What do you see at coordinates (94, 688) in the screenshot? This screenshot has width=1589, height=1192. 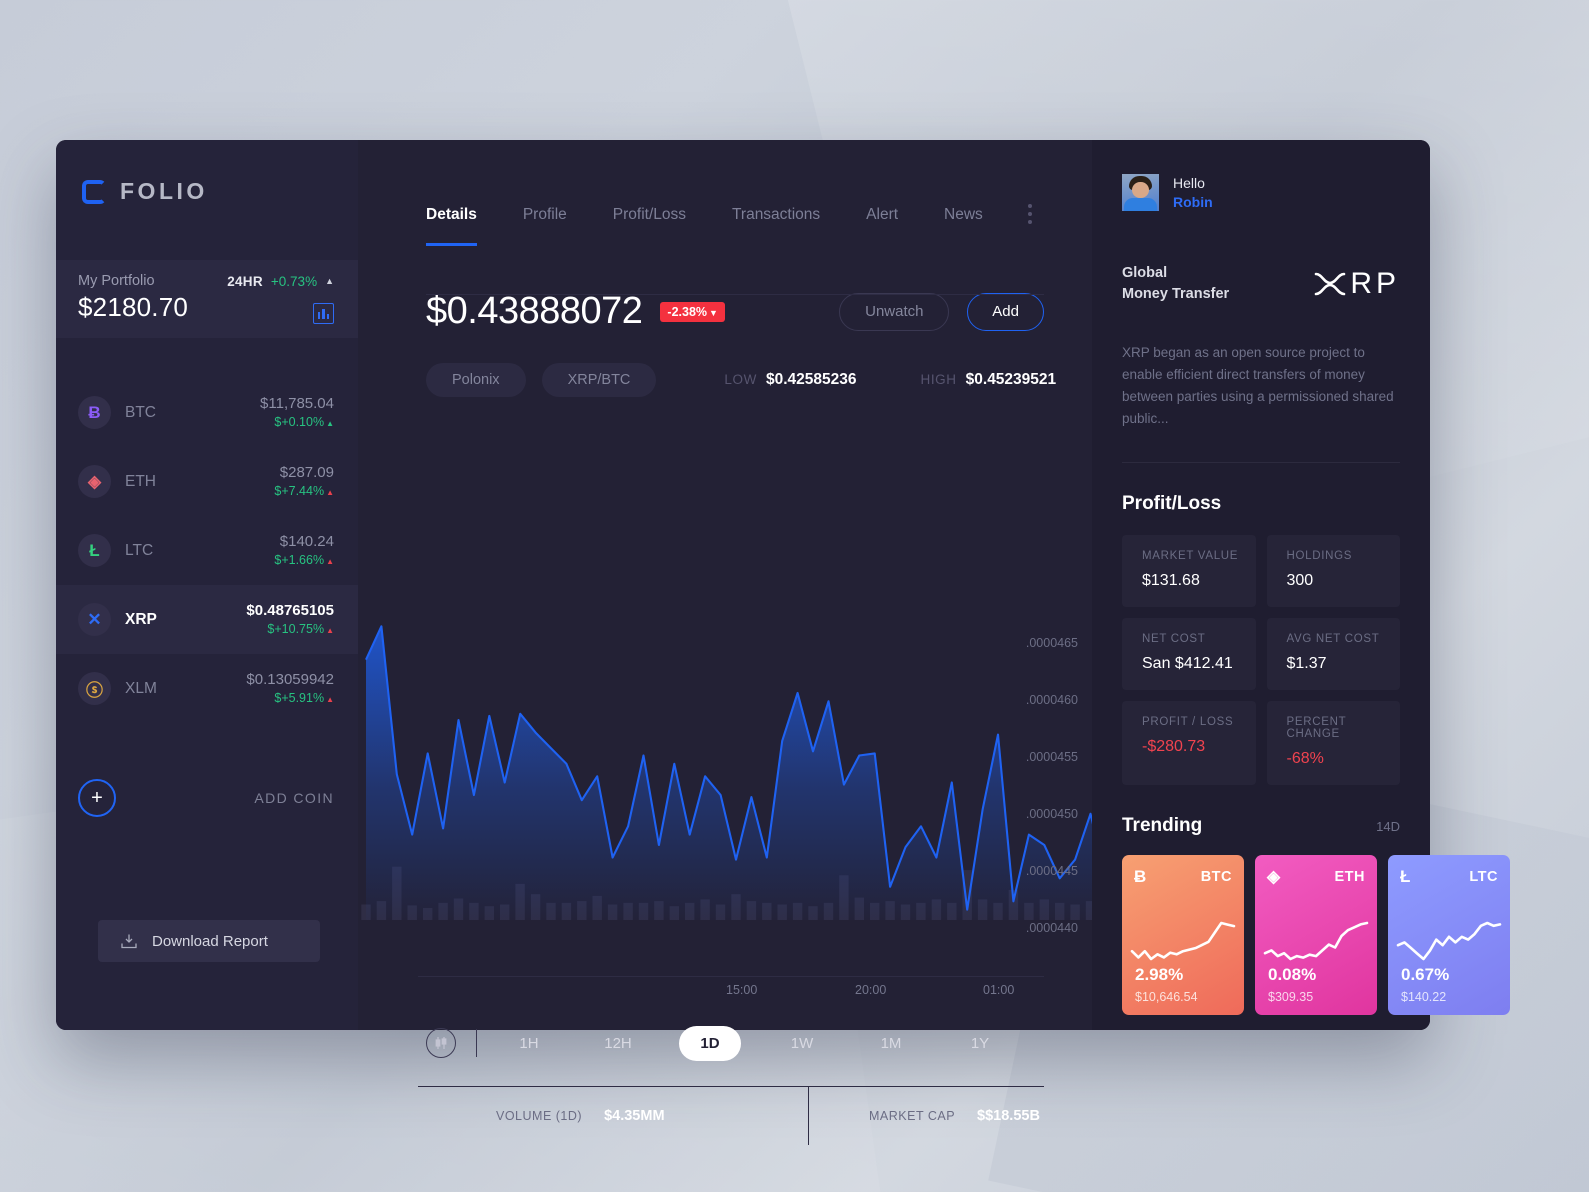 I see `xlm-icon: ⓢ` at bounding box center [94, 688].